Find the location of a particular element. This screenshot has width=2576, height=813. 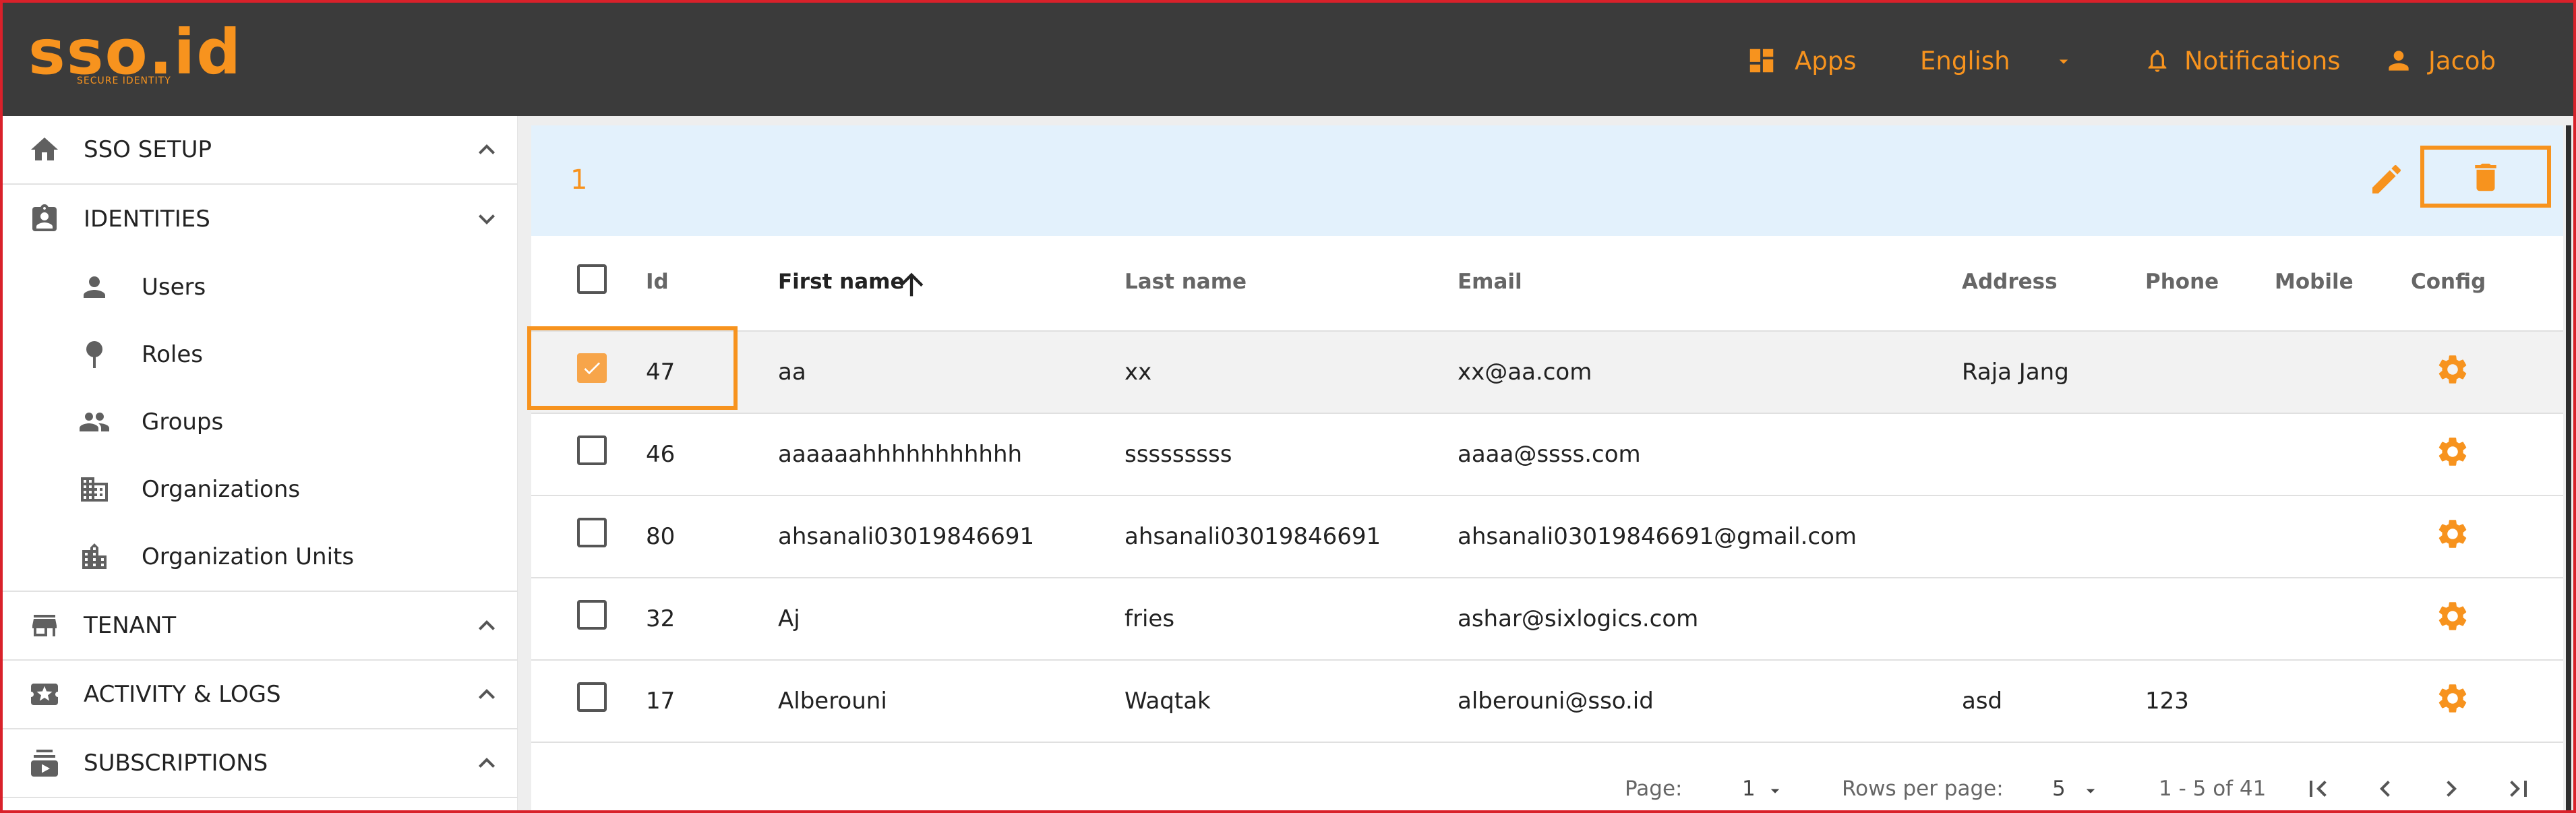

rows-per-page-label: Rows per page: is located at coordinates (1923, 789).